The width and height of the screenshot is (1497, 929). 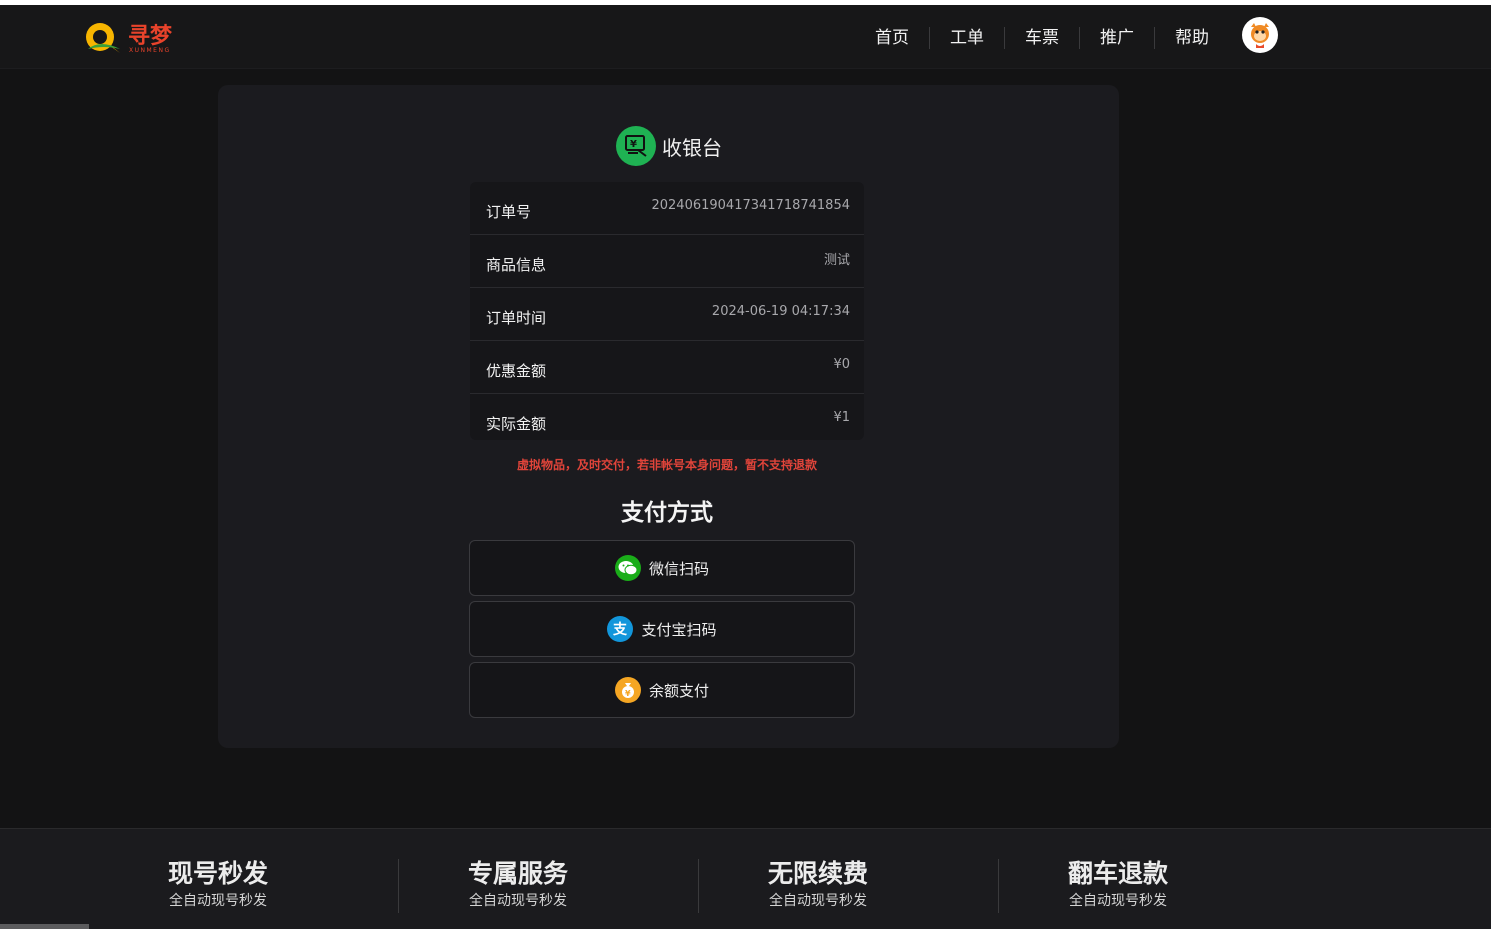 What do you see at coordinates (217, 873) in the screenshot?
I see `feature-title: 现号秒发` at bounding box center [217, 873].